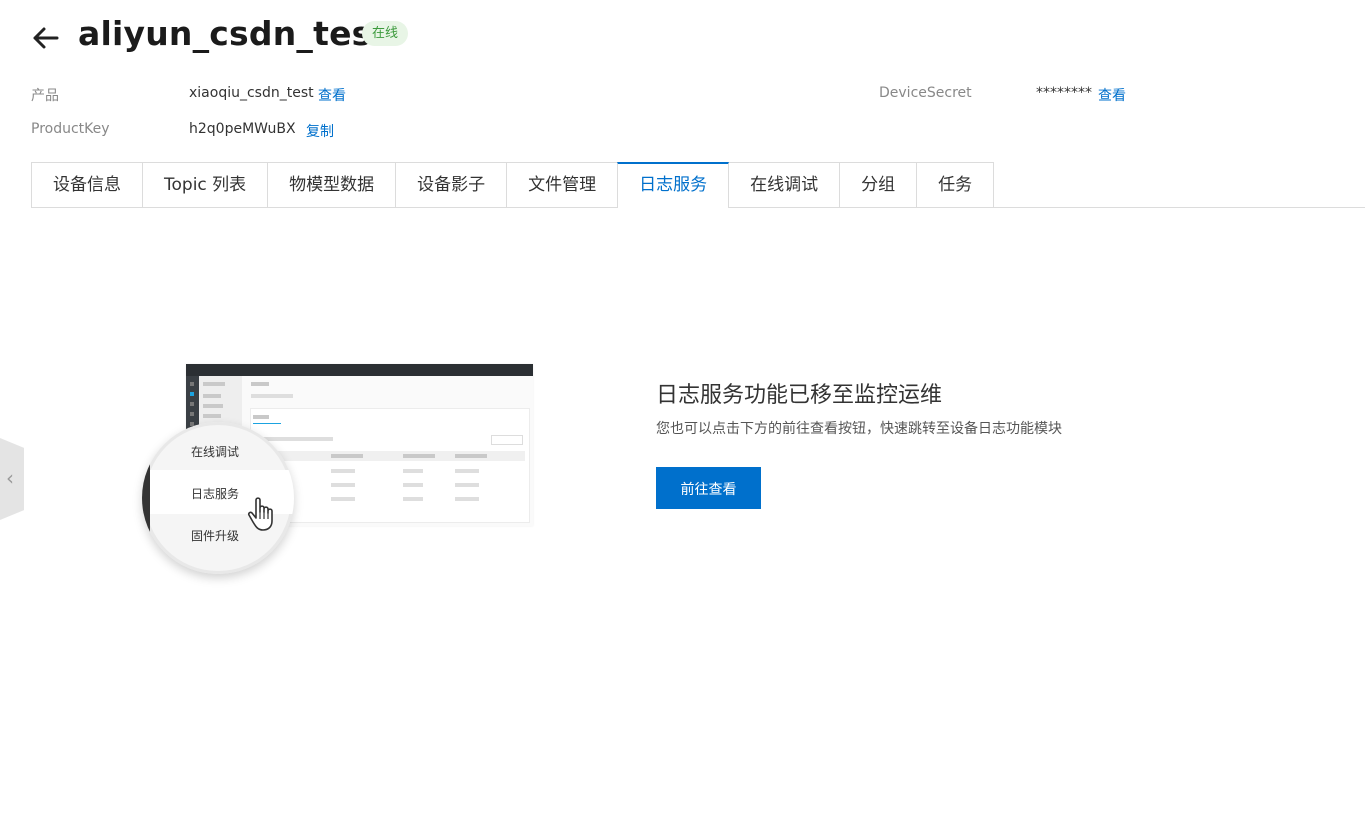 The image size is (1365, 838). I want to click on chevron-left-icon: ‹, so click(10, 478).